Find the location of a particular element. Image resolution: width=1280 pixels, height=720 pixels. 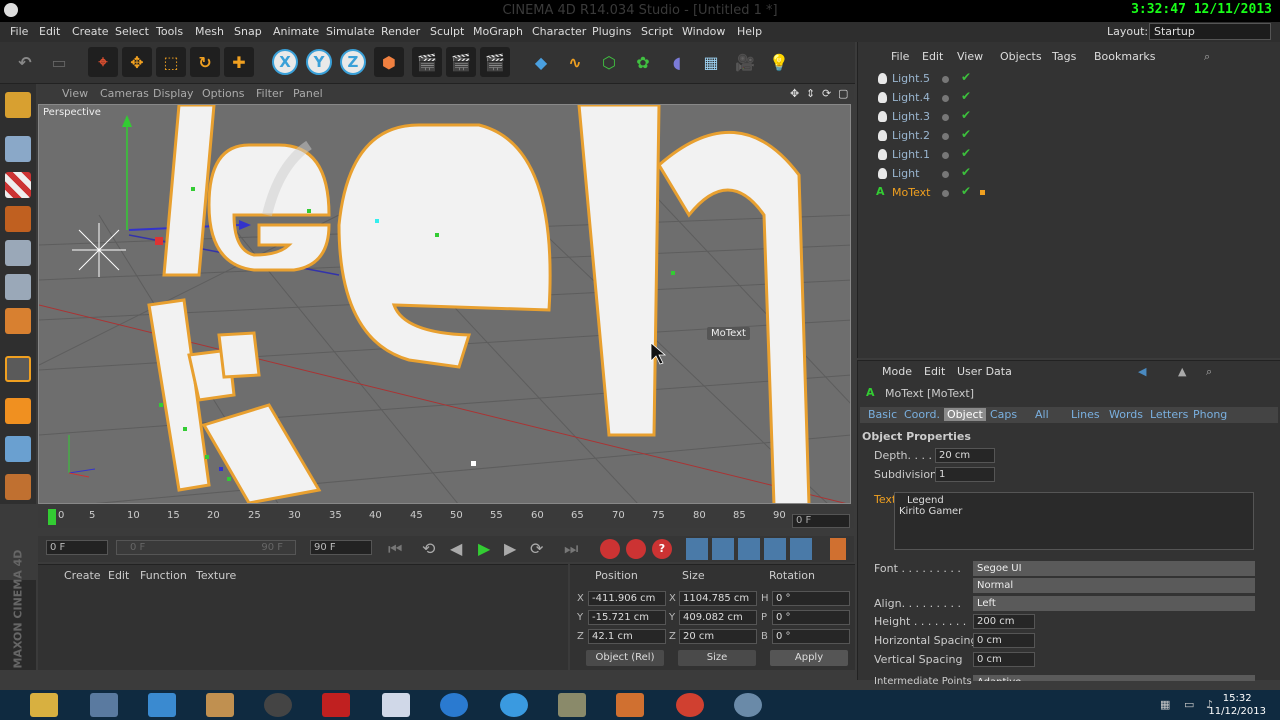

coordinate-mode-select: Object (Rel) is located at coordinates (625, 658).